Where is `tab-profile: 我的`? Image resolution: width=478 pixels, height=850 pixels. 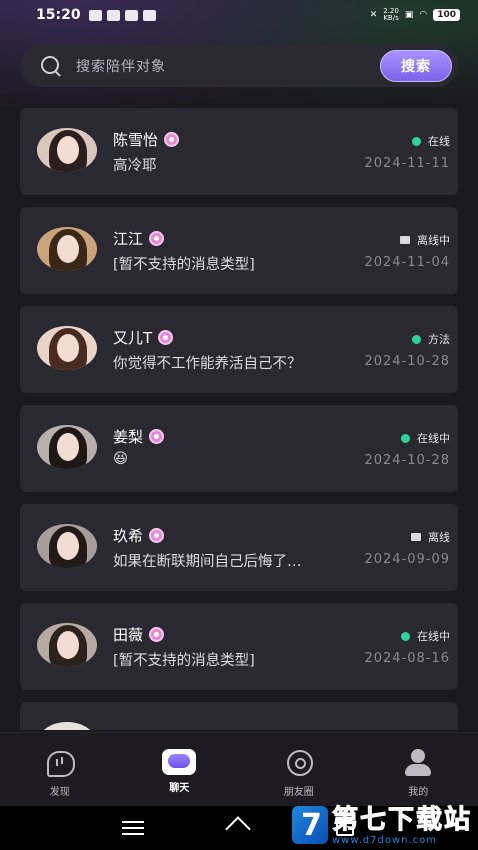 tab-profile: 我的 is located at coordinates (418, 769).